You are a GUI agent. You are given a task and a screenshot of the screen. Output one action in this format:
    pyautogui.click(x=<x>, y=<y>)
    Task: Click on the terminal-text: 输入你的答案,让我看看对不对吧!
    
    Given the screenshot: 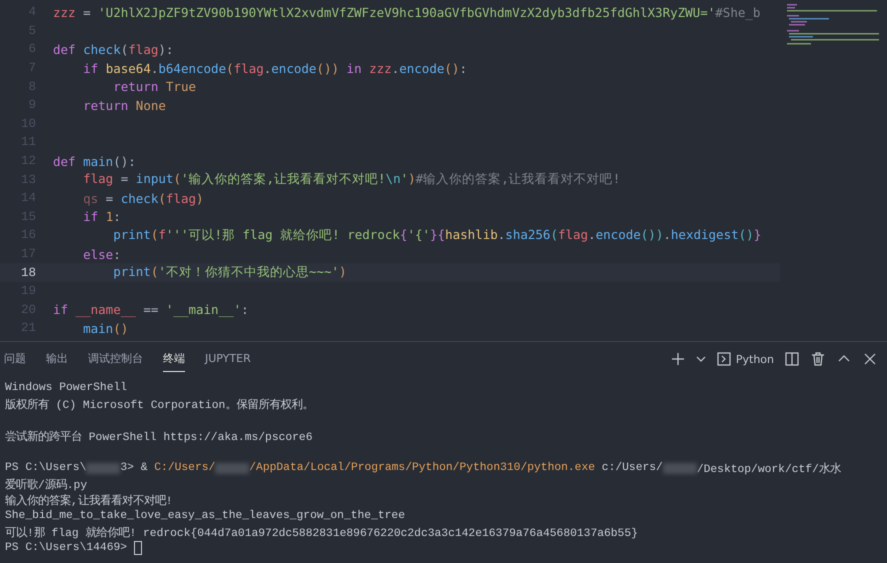 What is the action you would take?
    pyautogui.click(x=89, y=500)
    